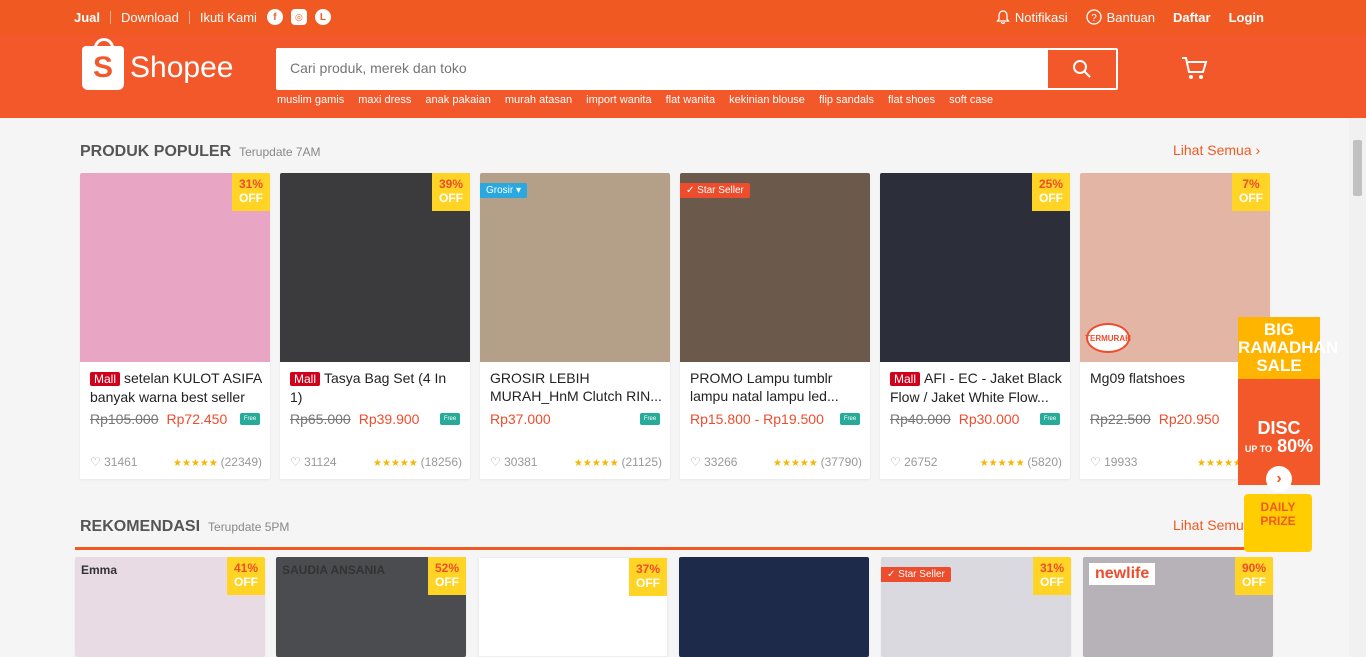  I want to click on product-image: SAUDIA ANSANIA 52% OFF, so click(371, 607).